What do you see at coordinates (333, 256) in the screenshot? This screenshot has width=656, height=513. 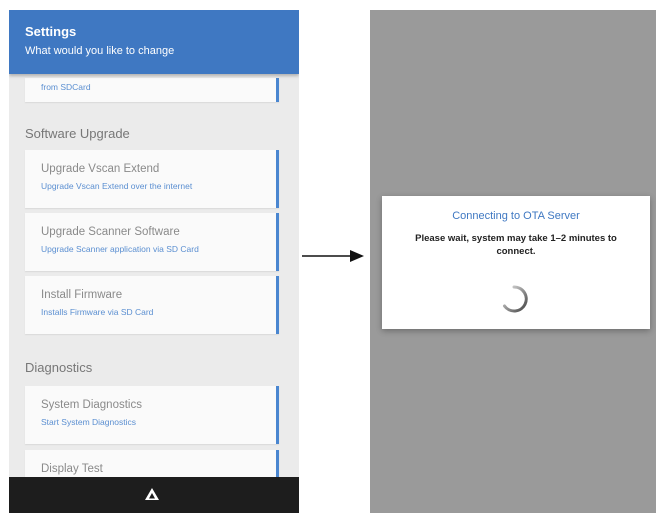 I see `right-arrow-icon` at bounding box center [333, 256].